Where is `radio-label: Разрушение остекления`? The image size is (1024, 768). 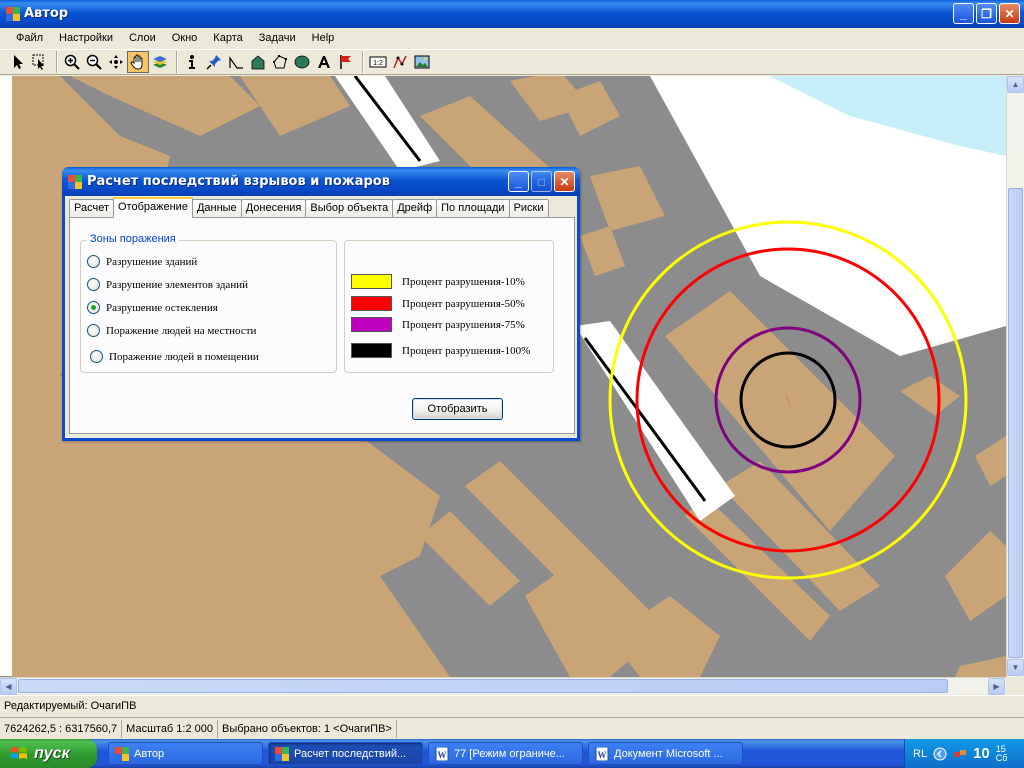 radio-label: Разрушение остекления is located at coordinates (162, 307).